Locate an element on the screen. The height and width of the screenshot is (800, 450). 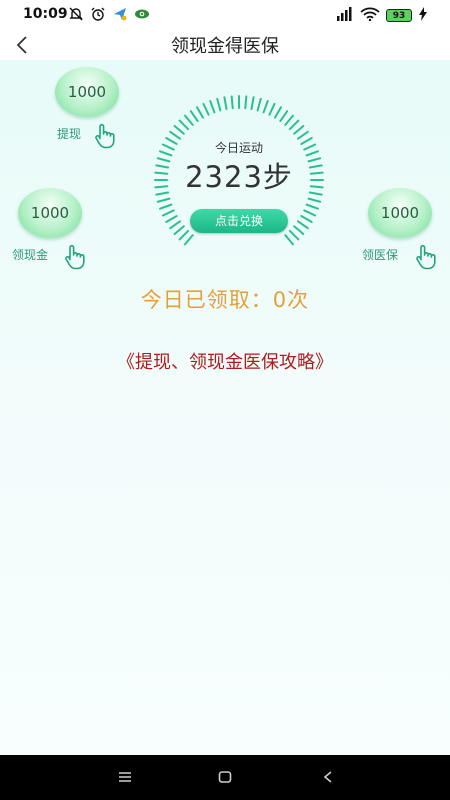
withdraw-coin-bubble: 1000 is located at coordinates (87, 92).